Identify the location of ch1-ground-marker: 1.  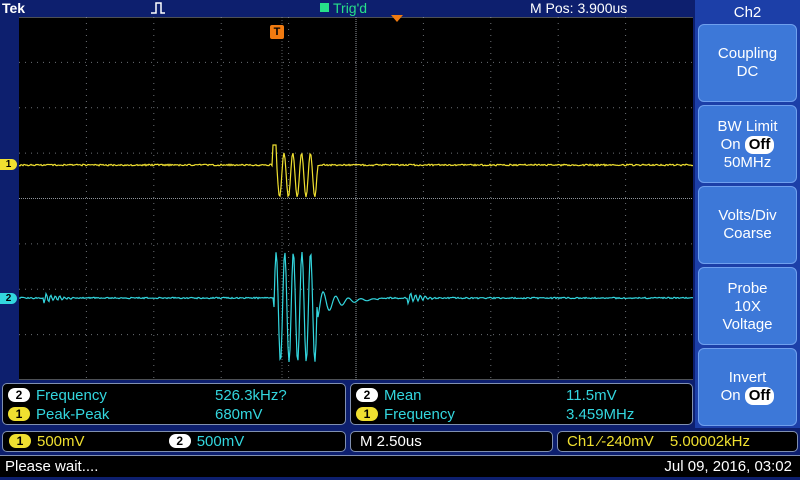
(8, 164).